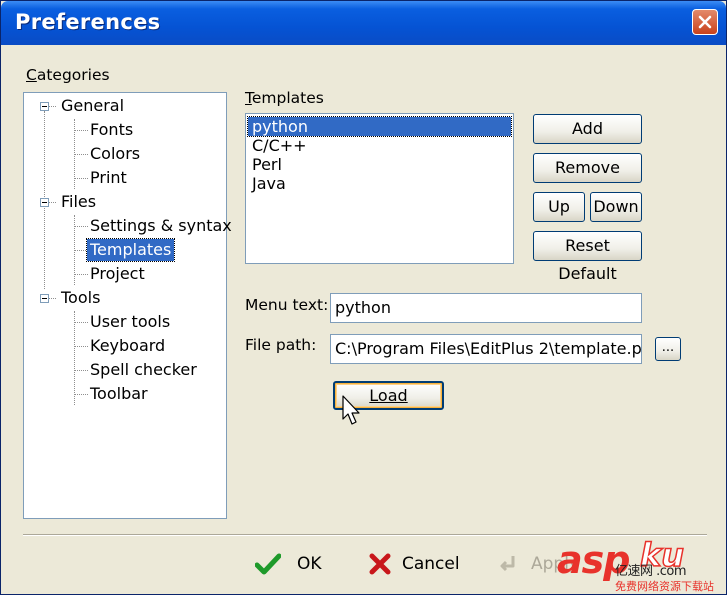  What do you see at coordinates (486, 308) in the screenshot?
I see `menu-text-input: python` at bounding box center [486, 308].